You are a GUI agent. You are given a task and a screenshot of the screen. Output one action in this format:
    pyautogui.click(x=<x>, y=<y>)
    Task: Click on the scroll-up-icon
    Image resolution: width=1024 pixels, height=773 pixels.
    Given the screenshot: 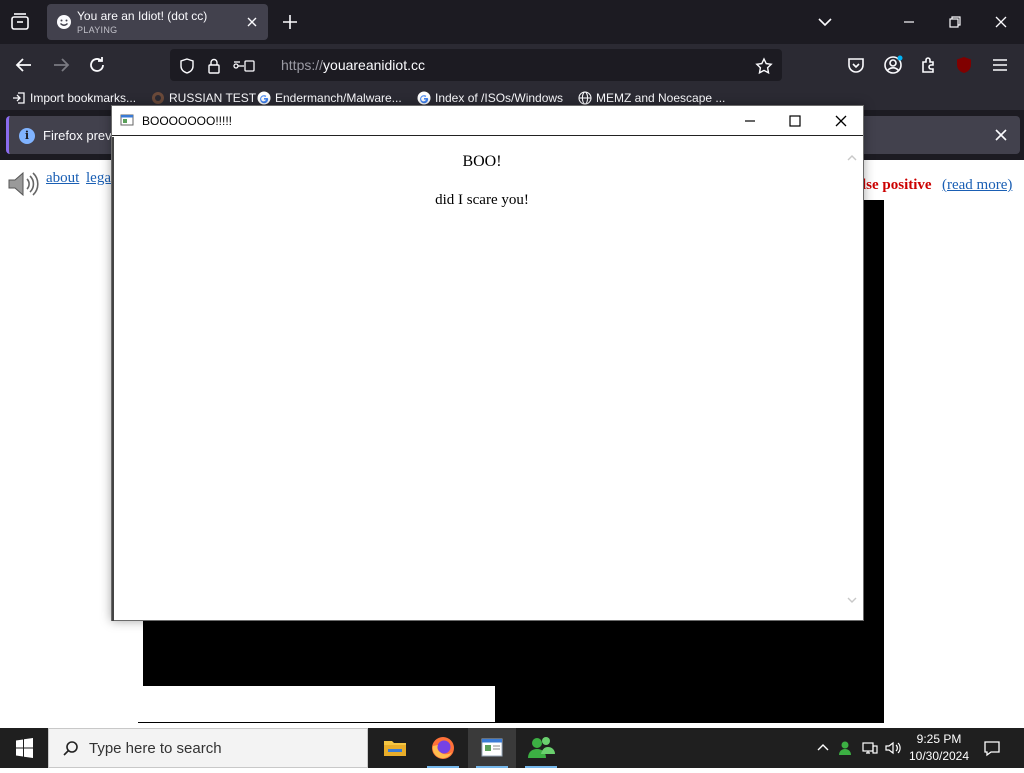 What is the action you would take?
    pyautogui.click(x=852, y=158)
    